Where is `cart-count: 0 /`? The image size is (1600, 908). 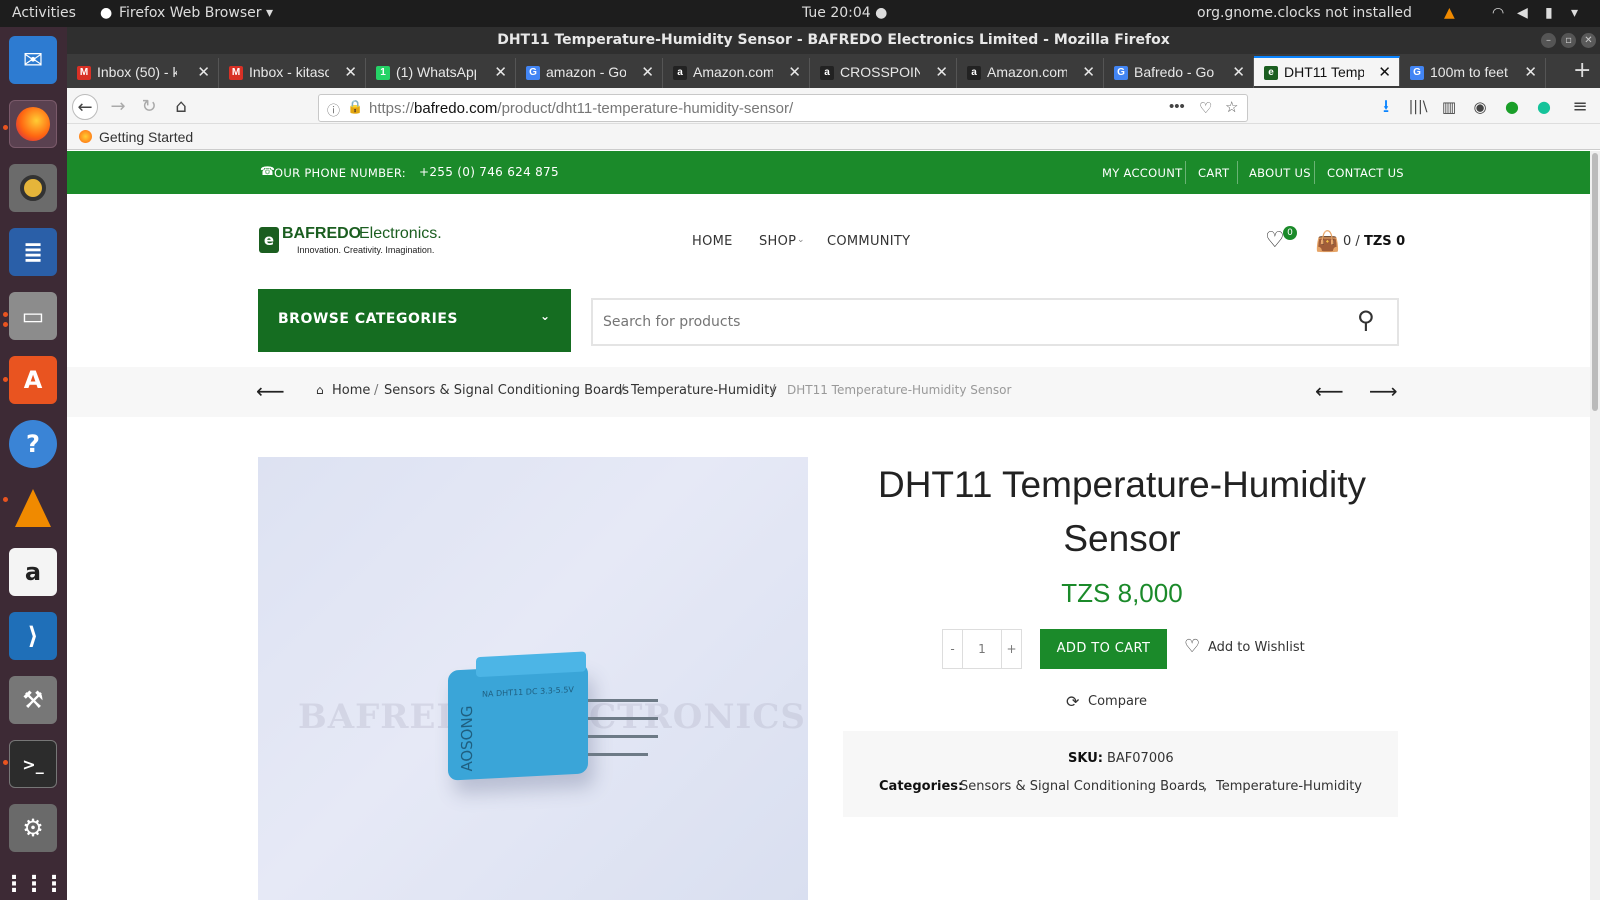
cart-count: 0 / is located at coordinates (1351, 241).